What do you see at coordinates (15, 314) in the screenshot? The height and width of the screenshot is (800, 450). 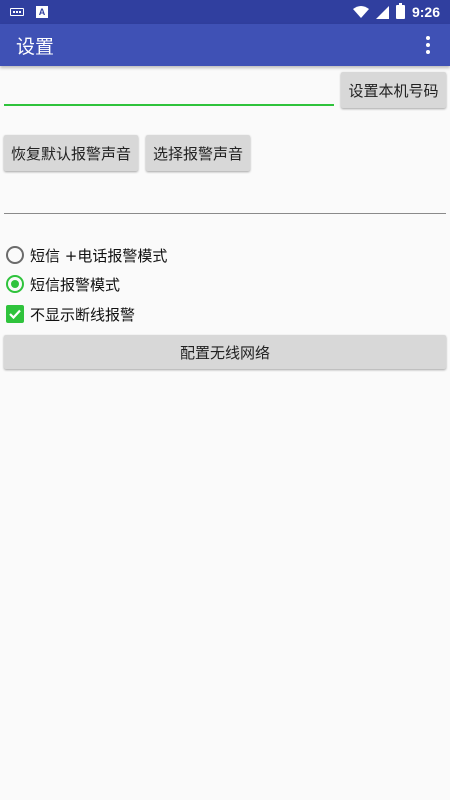 I see `checkbox-checked-icon` at bounding box center [15, 314].